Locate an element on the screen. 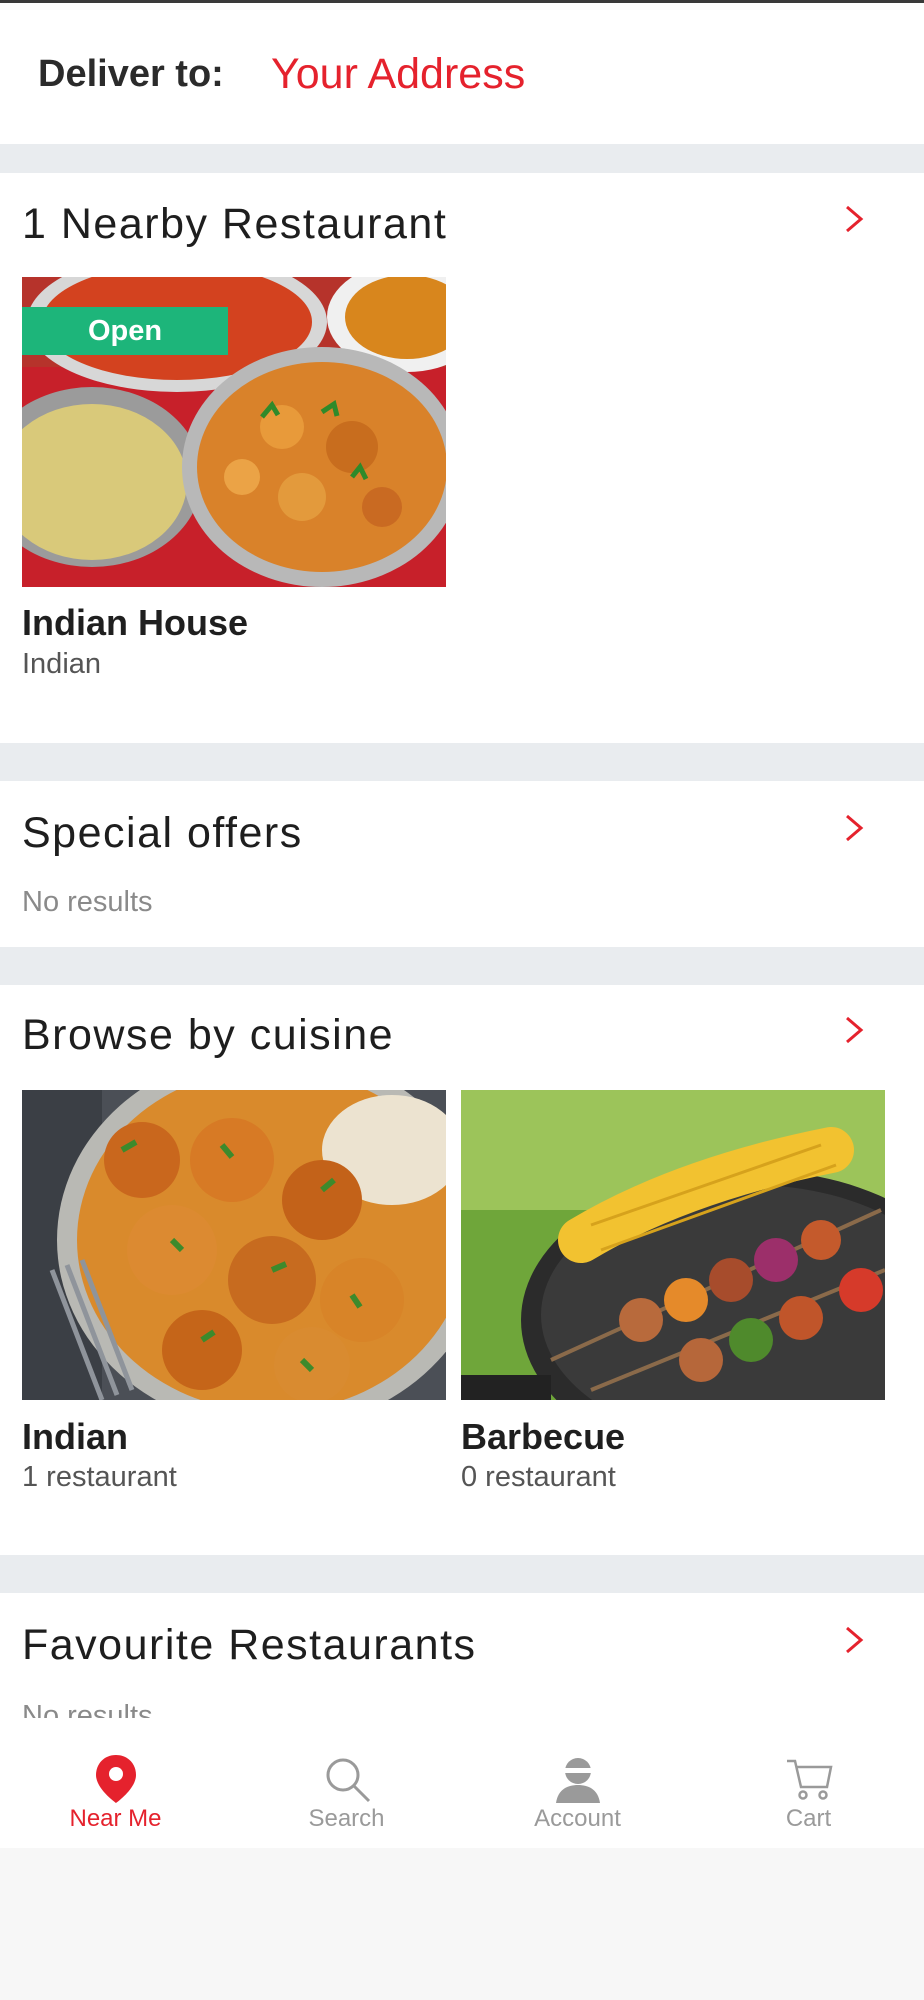  cuisine-restaurant-count: 1 restaurant is located at coordinates (99, 1477).